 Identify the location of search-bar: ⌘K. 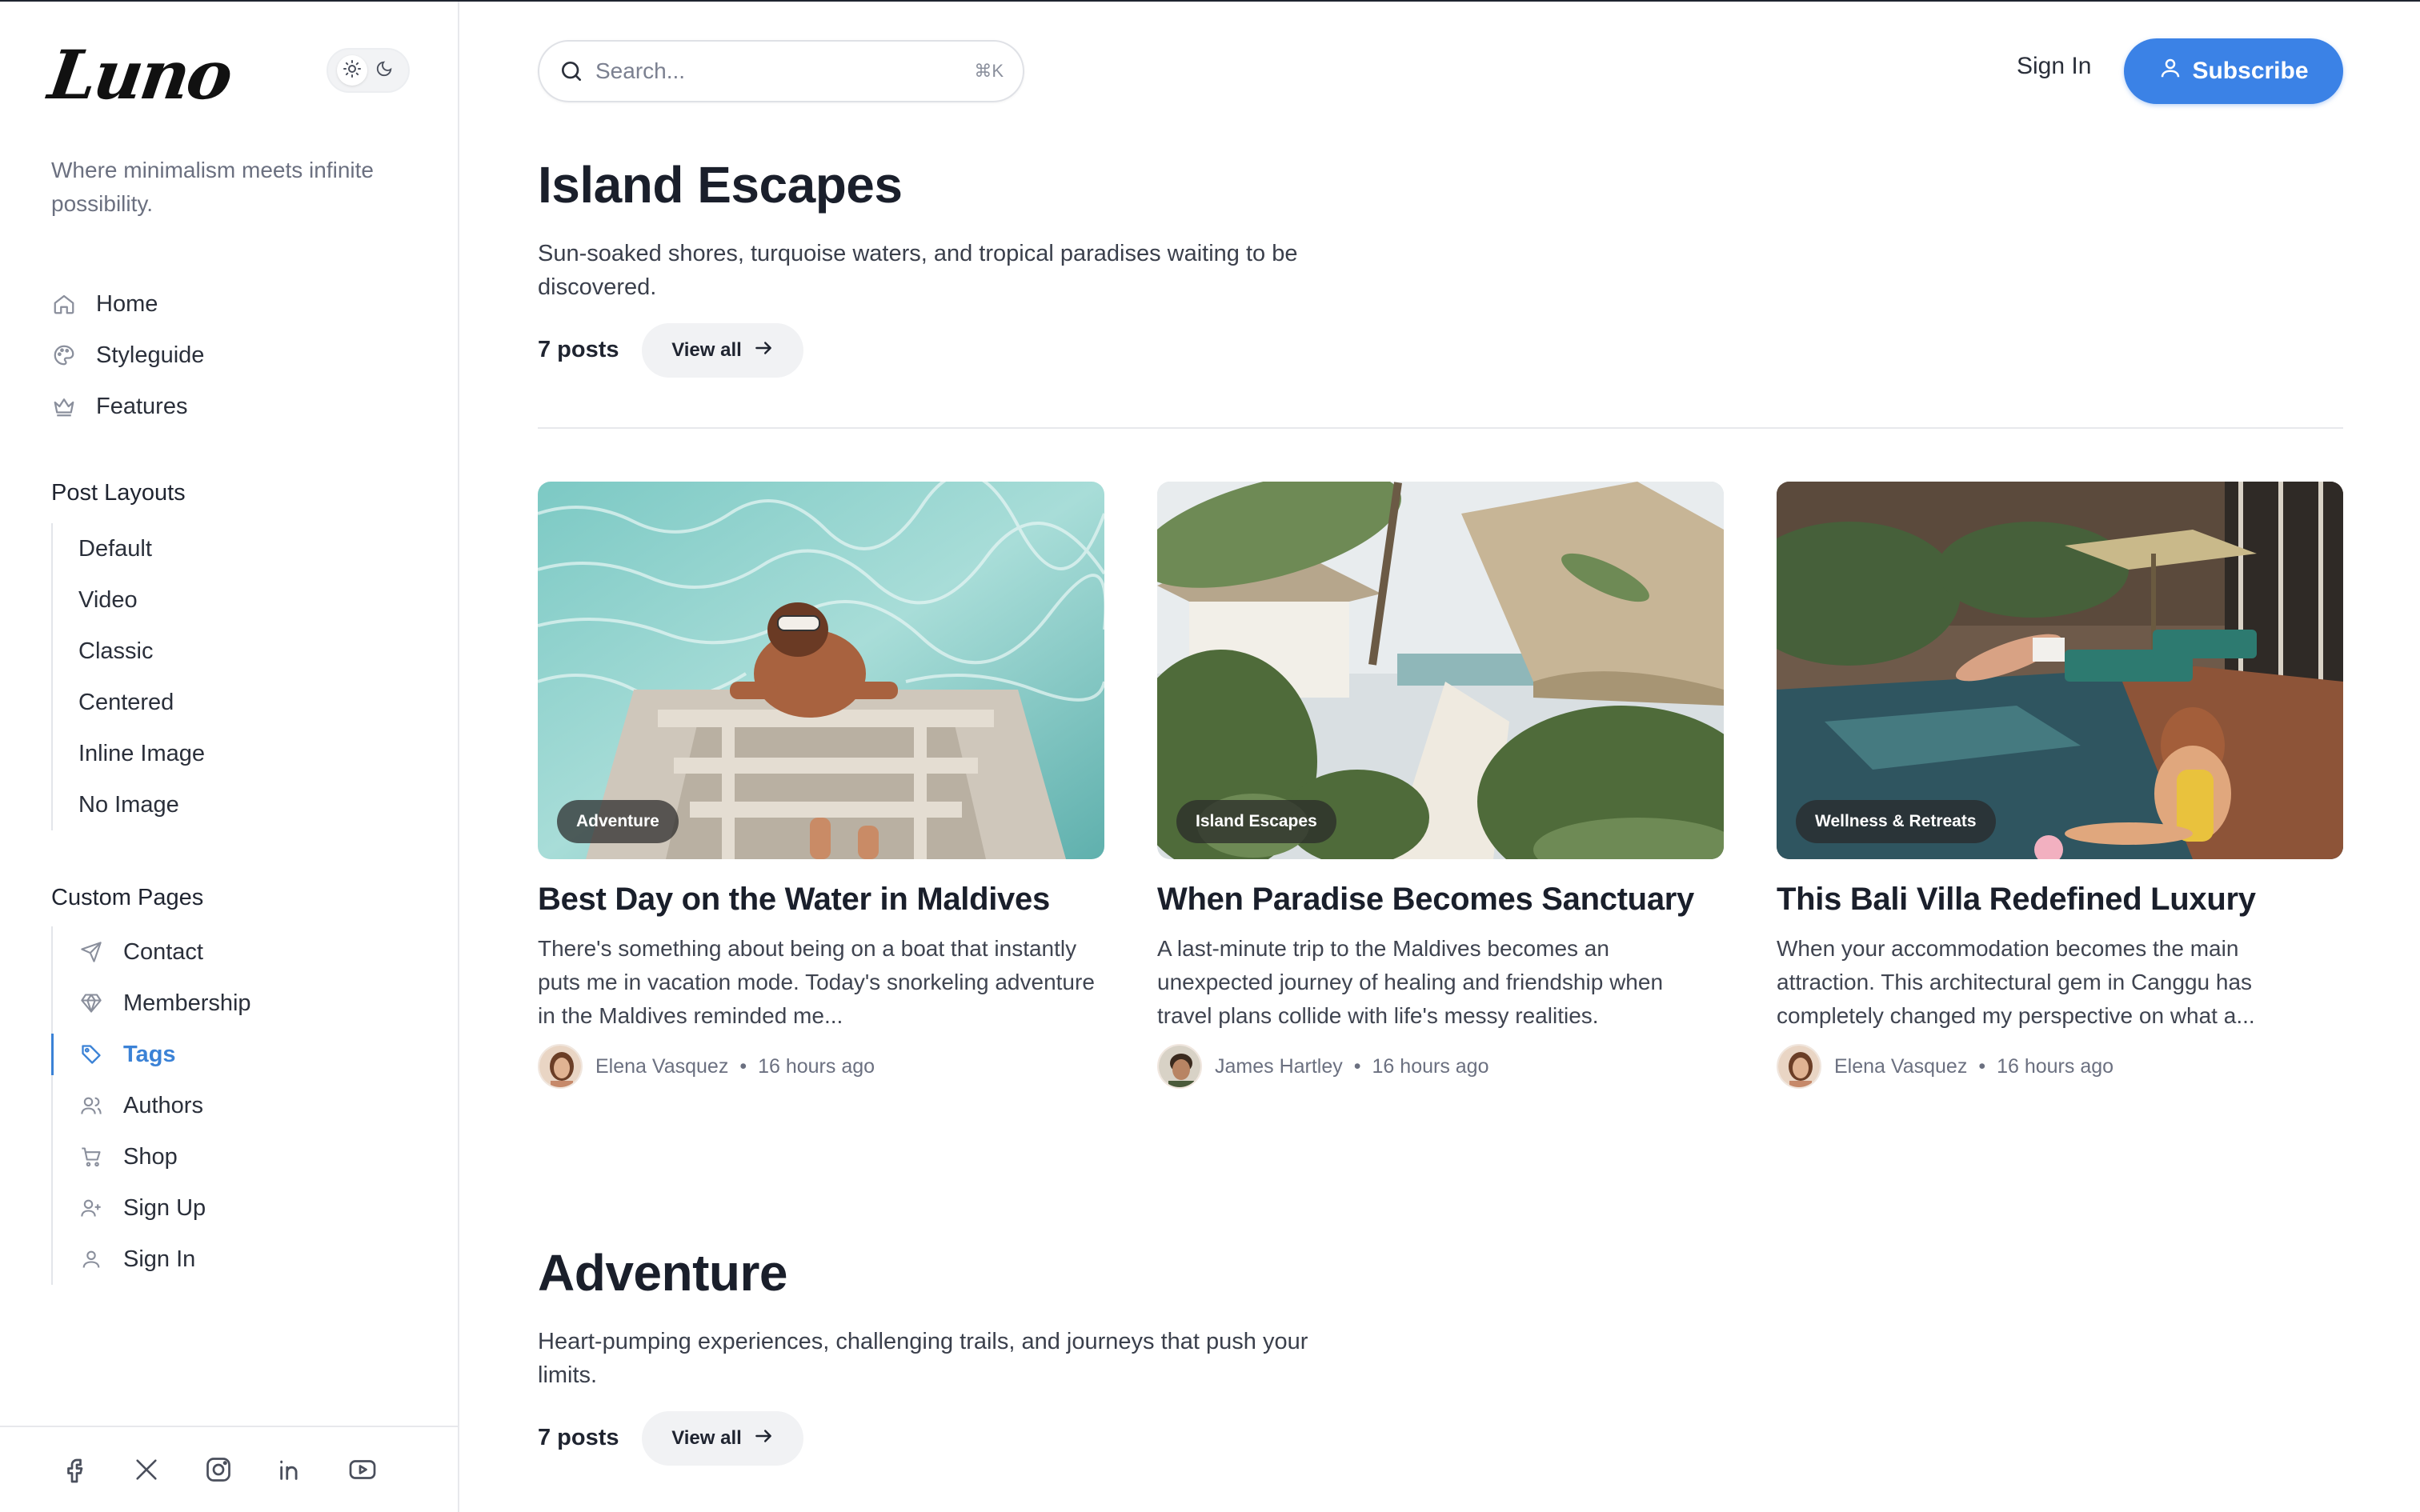
(781, 71).